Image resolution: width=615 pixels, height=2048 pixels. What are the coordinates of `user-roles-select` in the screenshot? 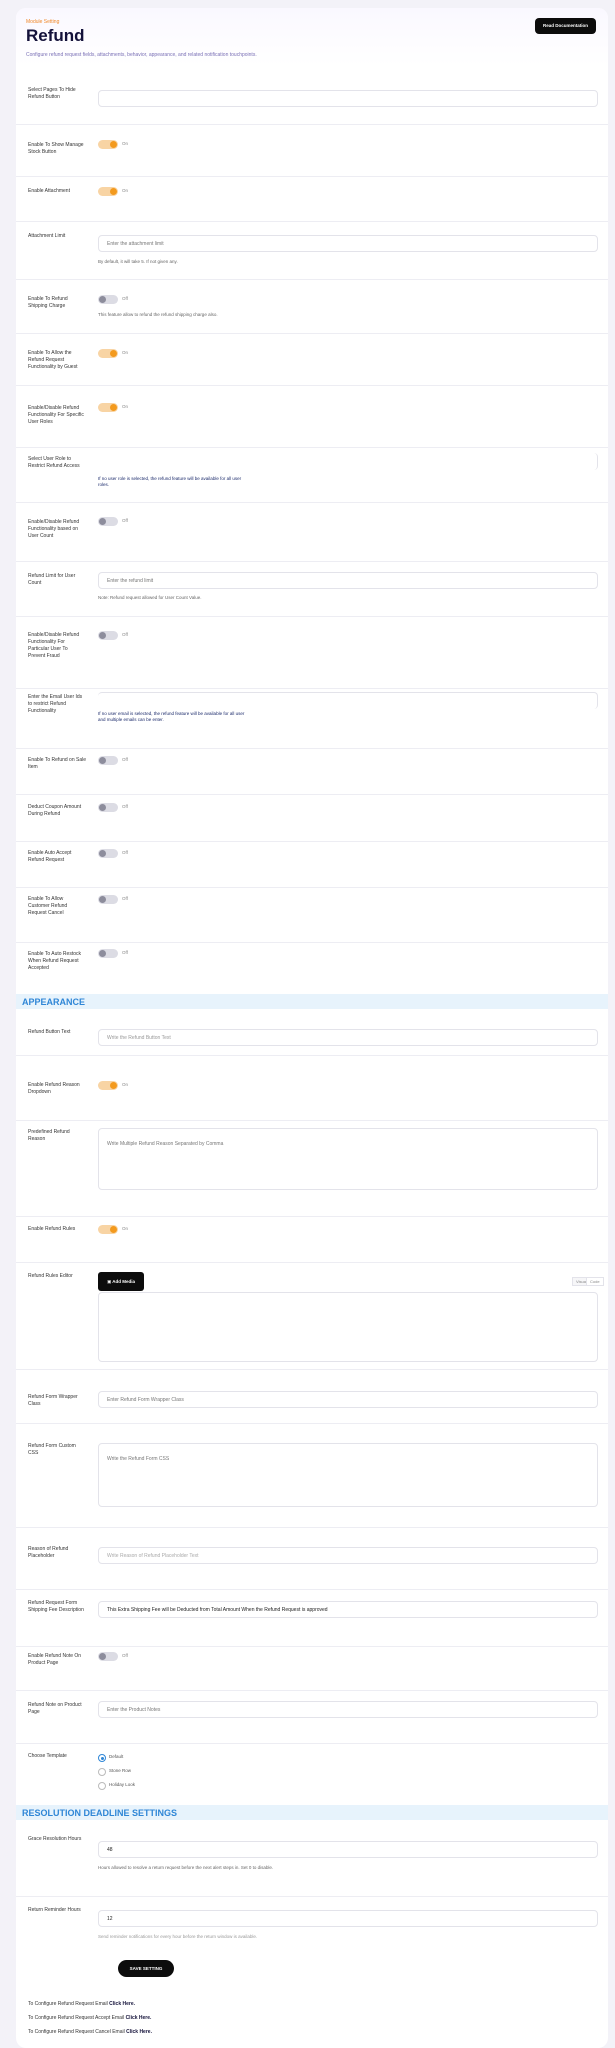 It's located at (348, 461).